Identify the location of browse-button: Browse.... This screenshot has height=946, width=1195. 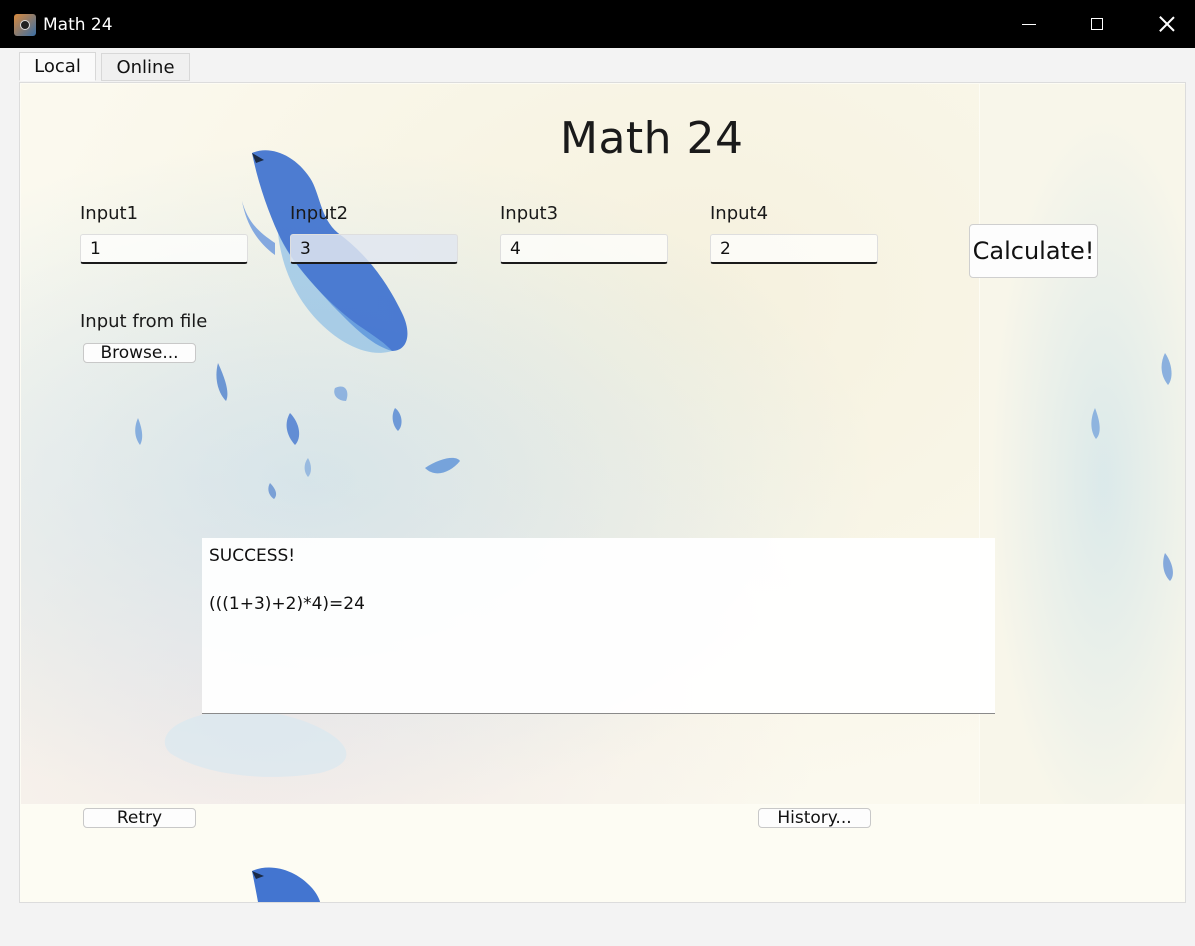
(139, 353).